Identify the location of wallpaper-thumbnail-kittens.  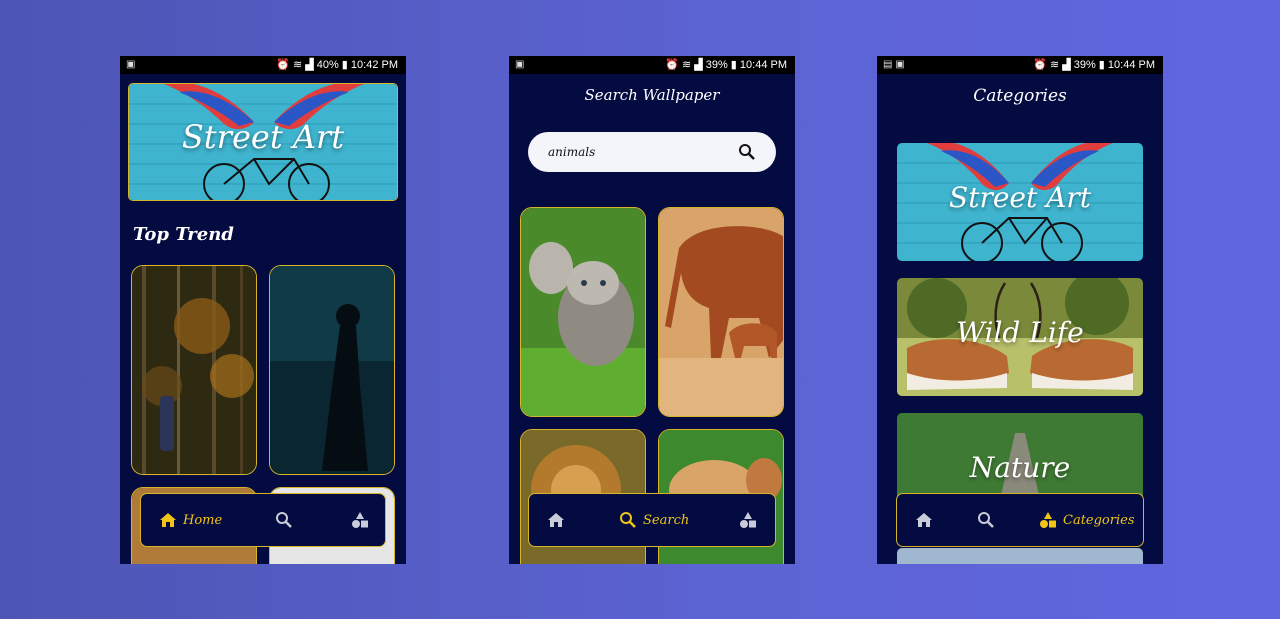
(583, 312).